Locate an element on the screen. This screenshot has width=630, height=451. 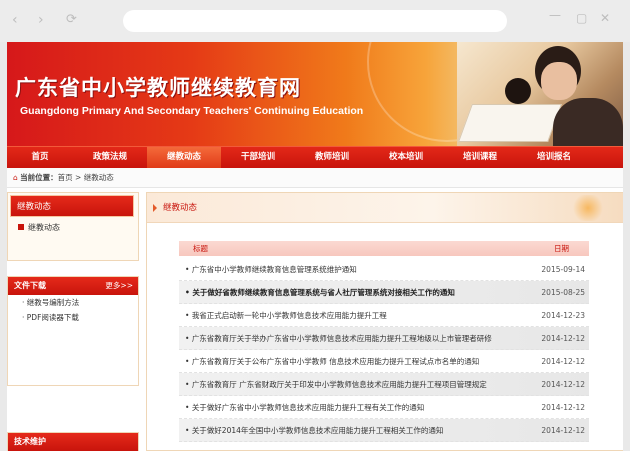
back-icon: ‹ is located at coordinates (15, 20).